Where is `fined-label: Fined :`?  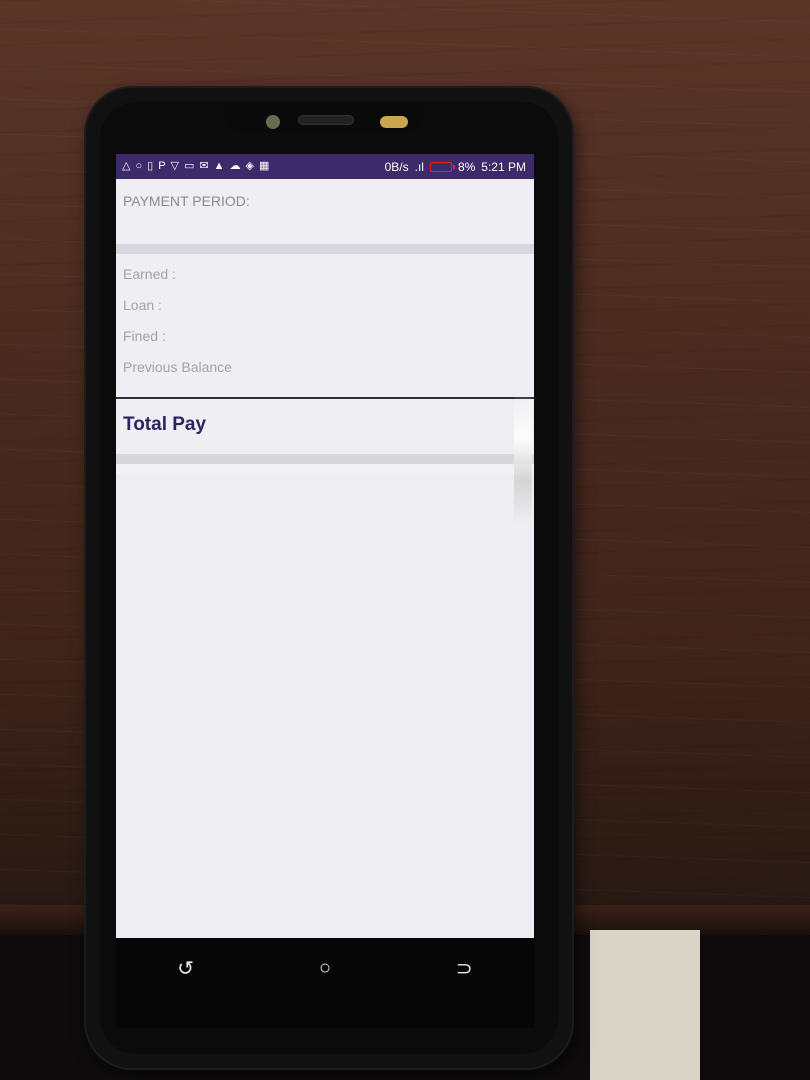 fined-label: Fined : is located at coordinates (144, 336).